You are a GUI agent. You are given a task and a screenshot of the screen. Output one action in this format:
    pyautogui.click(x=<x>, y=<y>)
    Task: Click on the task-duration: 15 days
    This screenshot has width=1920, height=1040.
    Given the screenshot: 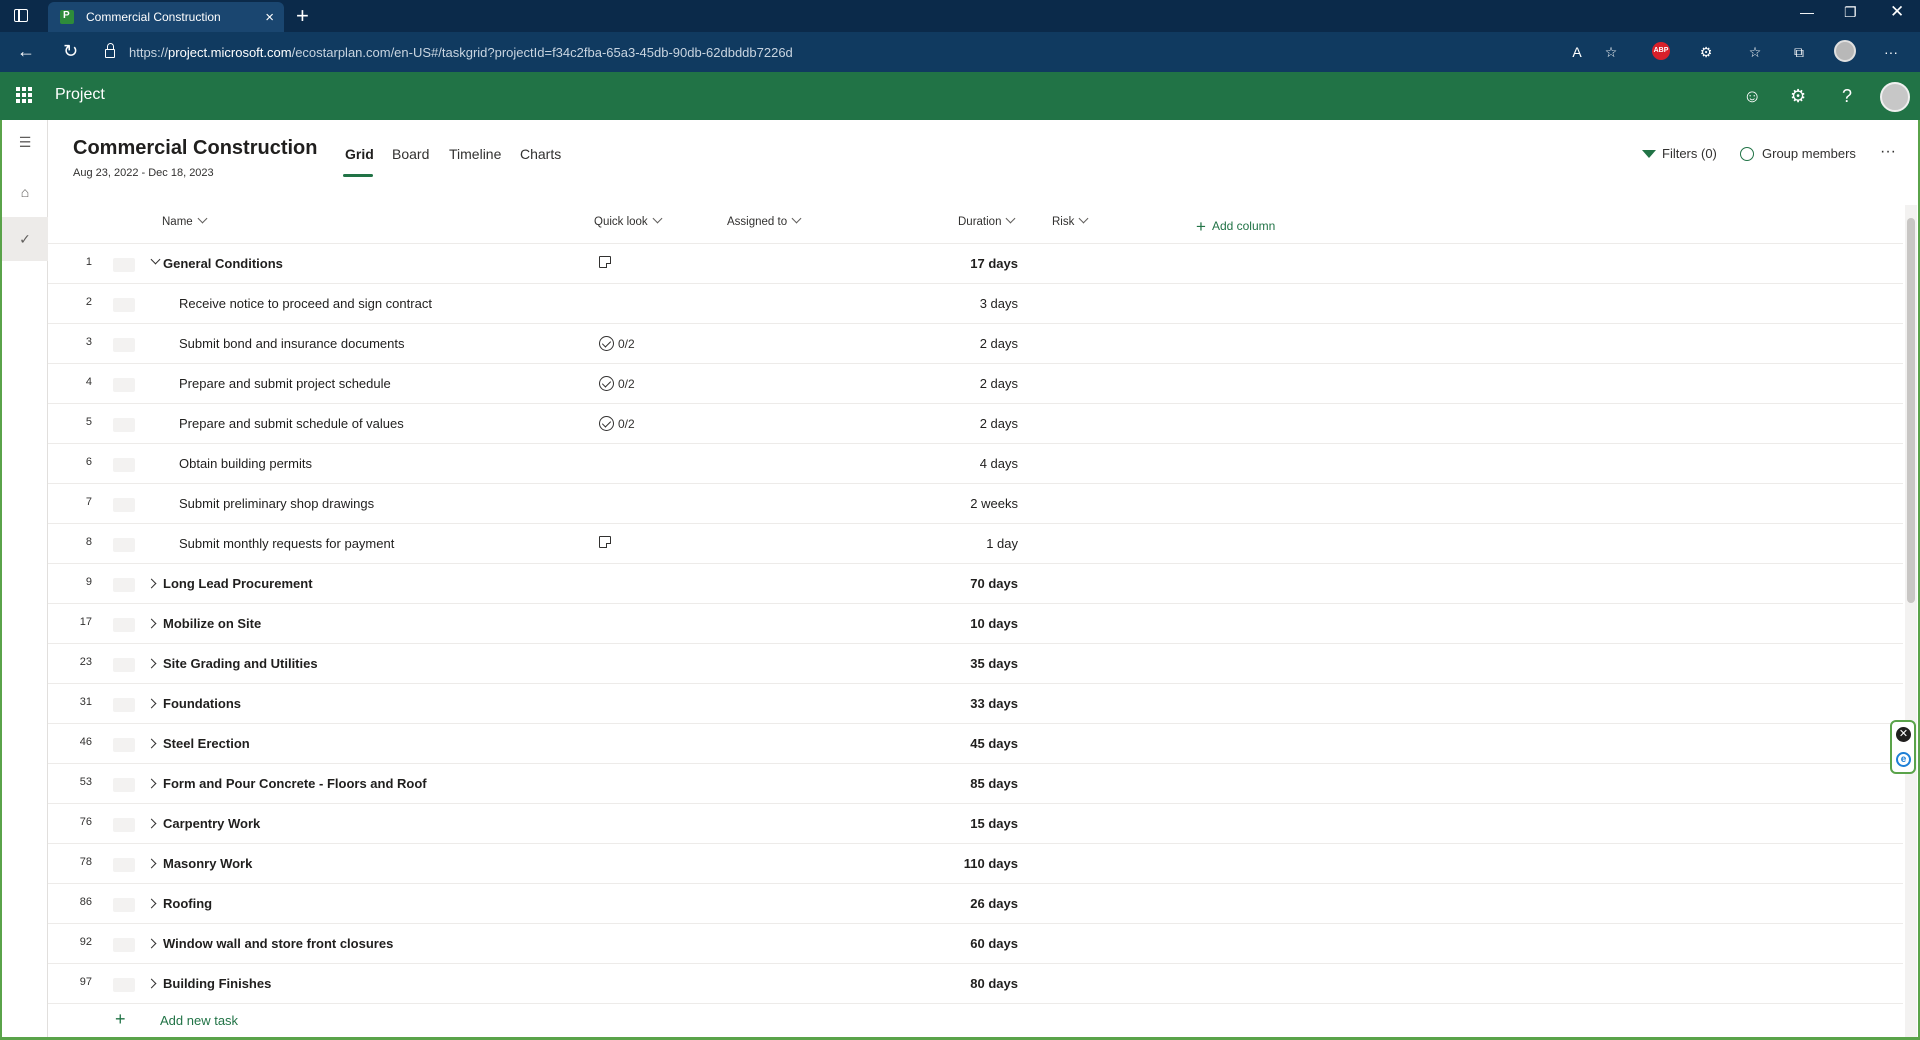 What is the action you would take?
    pyautogui.click(x=968, y=823)
    